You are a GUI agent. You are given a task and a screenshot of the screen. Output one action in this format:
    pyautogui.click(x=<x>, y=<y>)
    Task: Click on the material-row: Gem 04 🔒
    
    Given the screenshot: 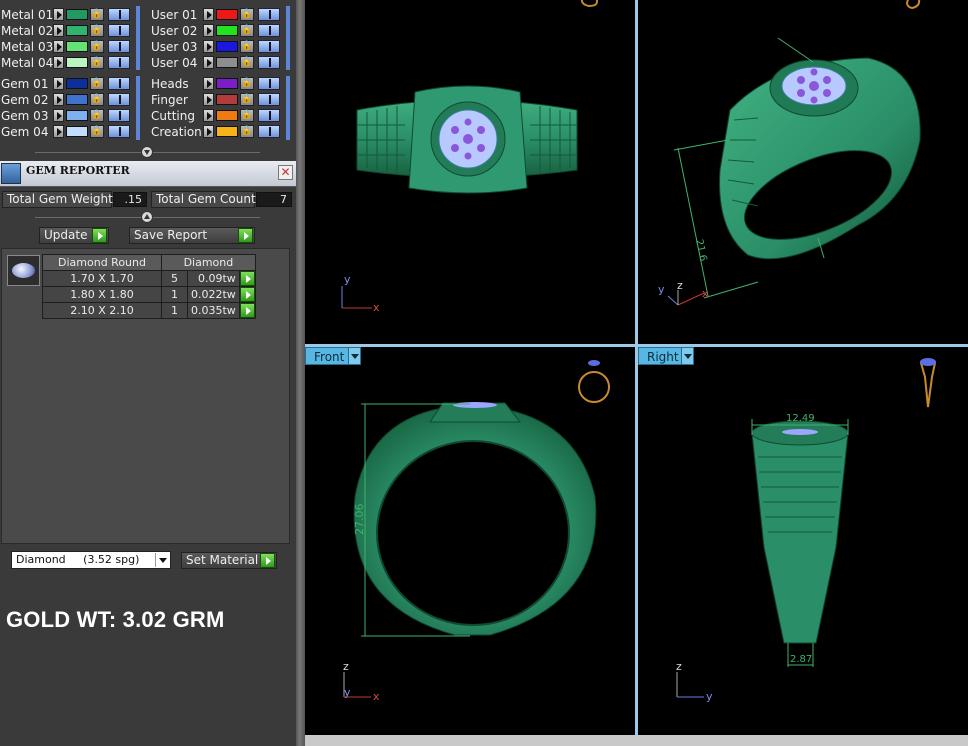 What is the action you would take?
    pyautogui.click(x=69, y=131)
    